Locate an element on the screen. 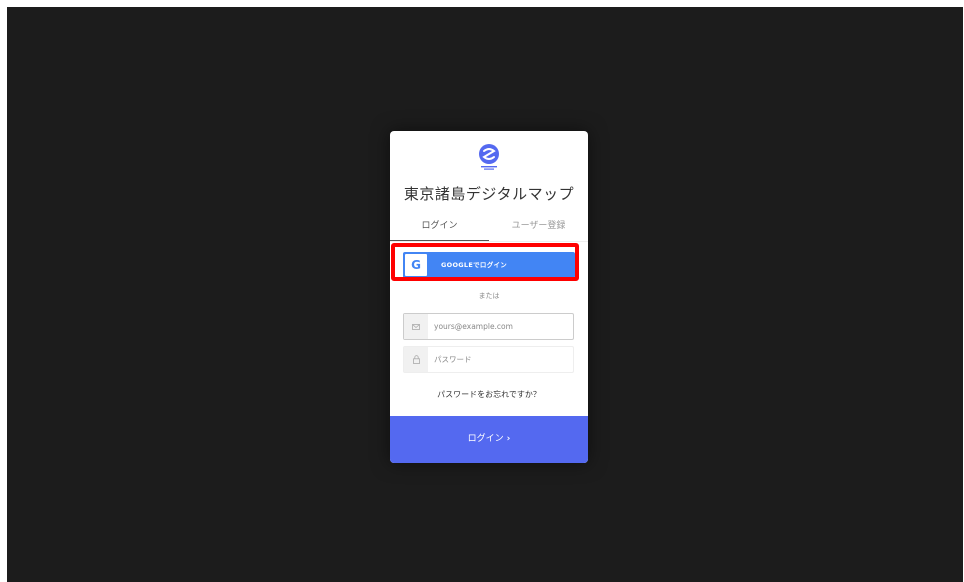  email-field is located at coordinates (488, 326).